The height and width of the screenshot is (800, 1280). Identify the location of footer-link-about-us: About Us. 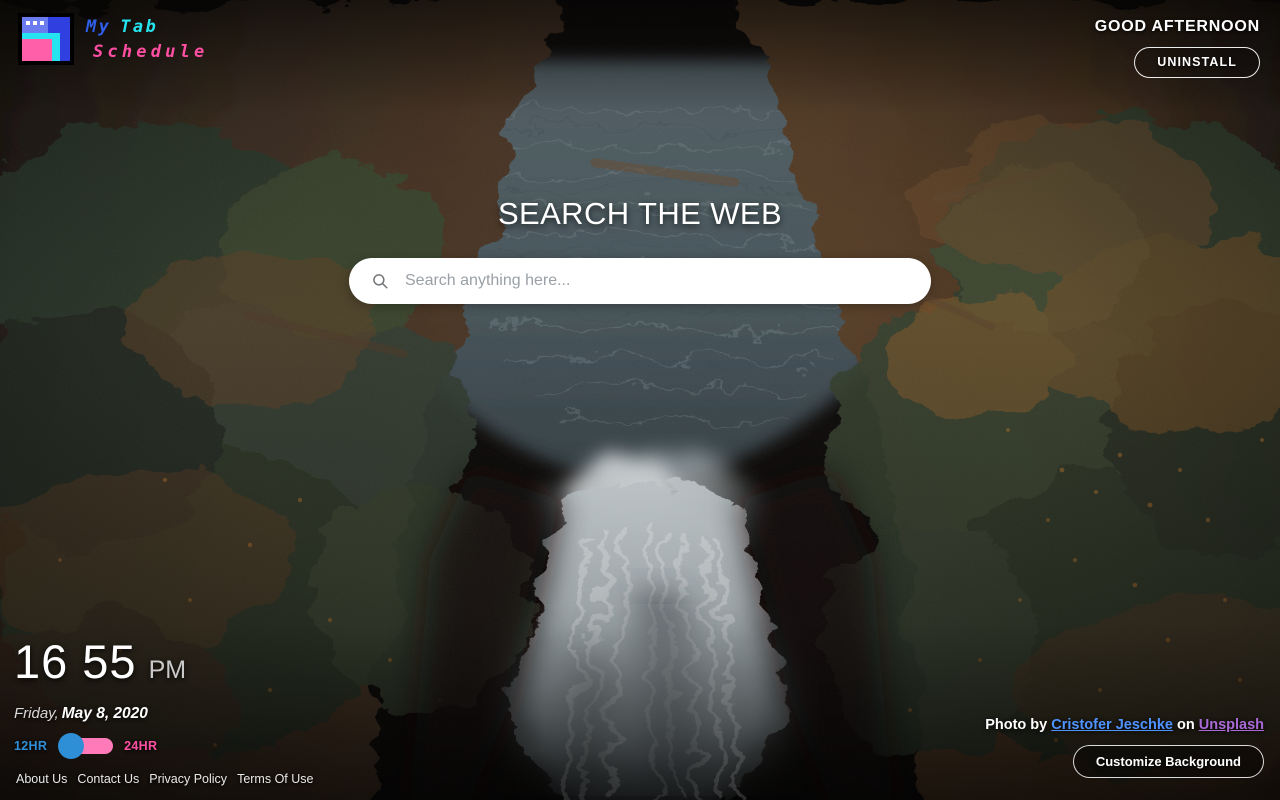
(41, 779).